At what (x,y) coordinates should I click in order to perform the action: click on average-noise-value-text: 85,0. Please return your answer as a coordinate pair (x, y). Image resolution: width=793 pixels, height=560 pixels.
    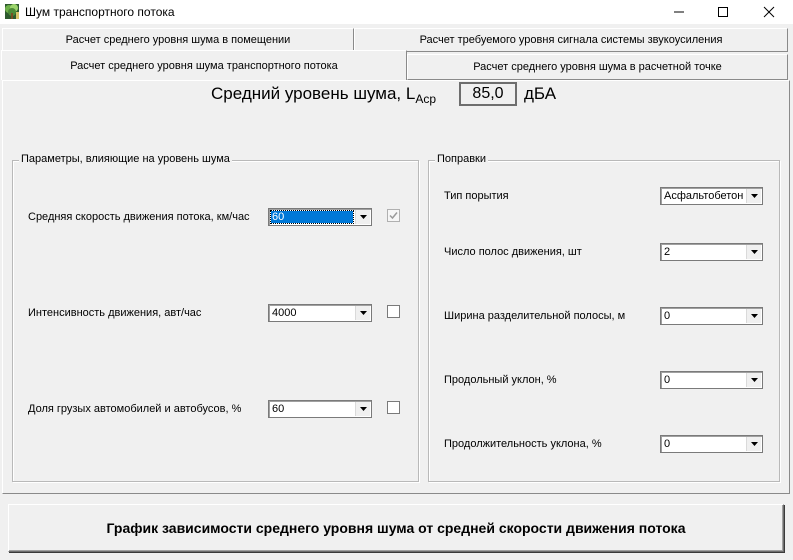
    Looking at the image, I should click on (488, 93).